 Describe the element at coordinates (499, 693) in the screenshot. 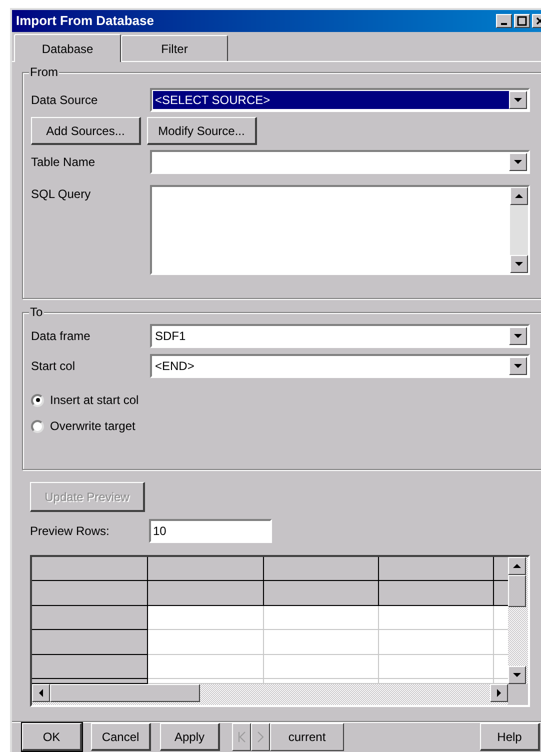

I see `scroll-right-icon` at that location.